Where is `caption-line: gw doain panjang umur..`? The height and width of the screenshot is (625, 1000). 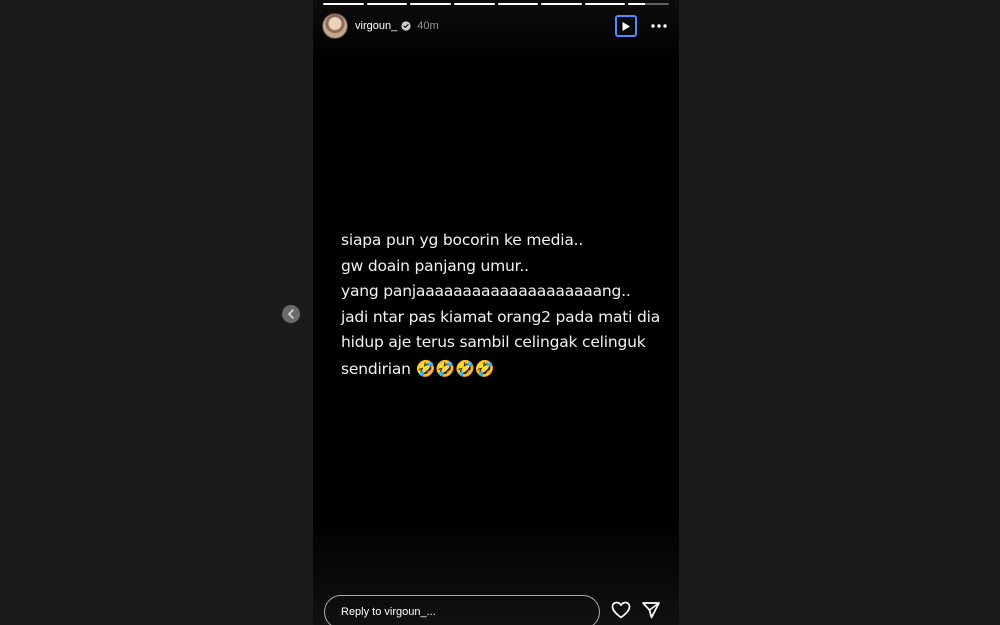
caption-line: gw doain panjang umur.. is located at coordinates (435, 265).